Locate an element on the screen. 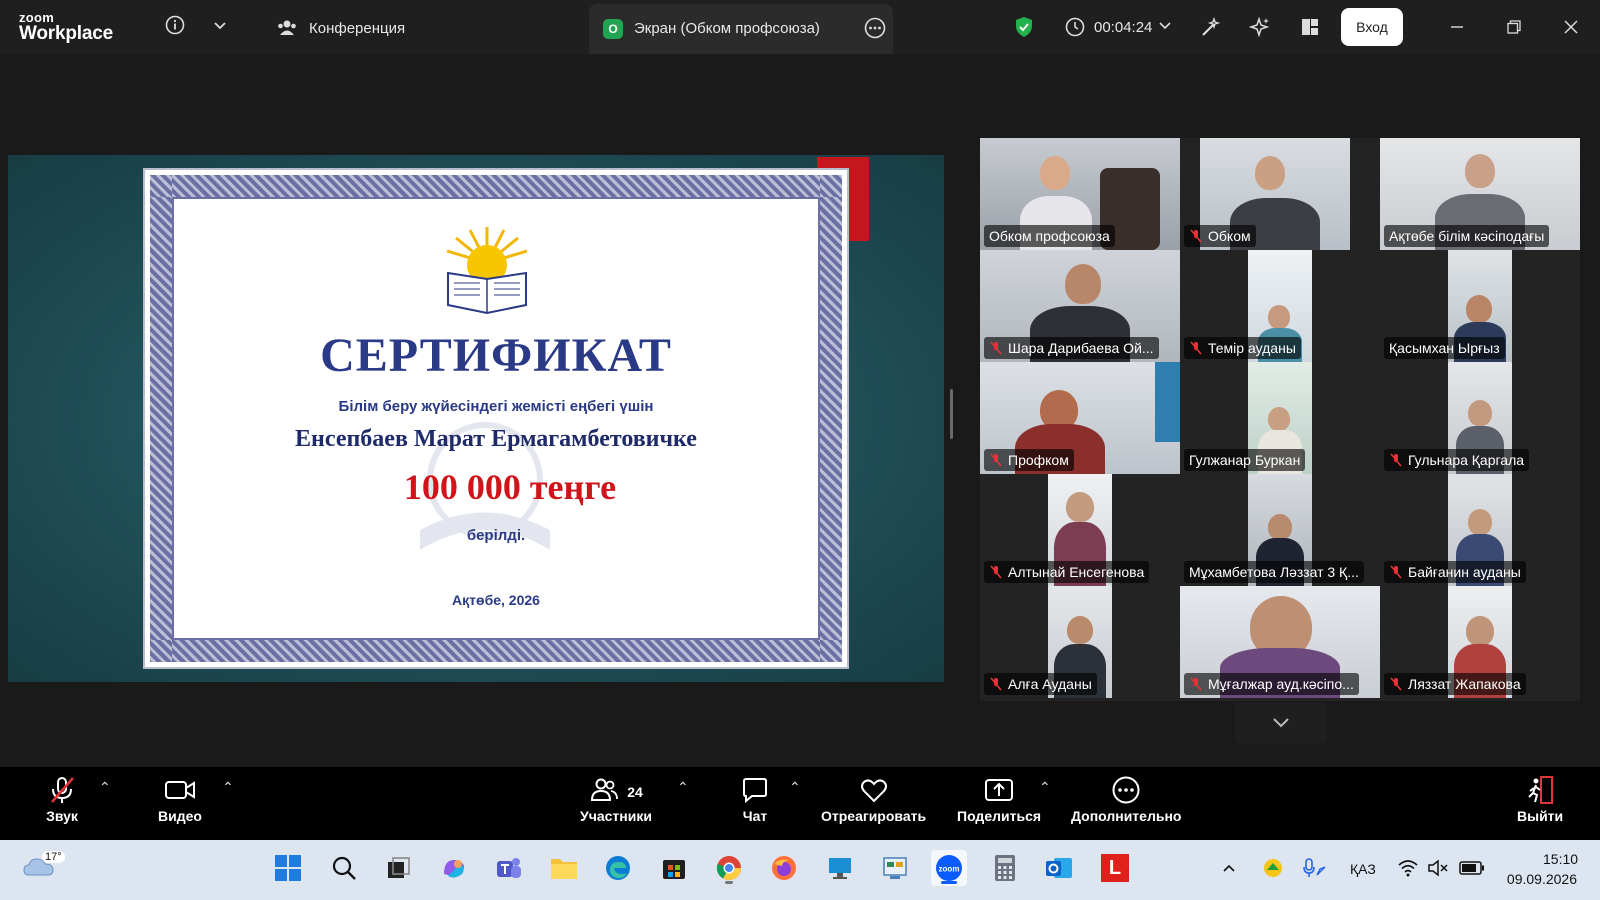 The image size is (1600, 900). running-indicator is located at coordinates (729, 882).